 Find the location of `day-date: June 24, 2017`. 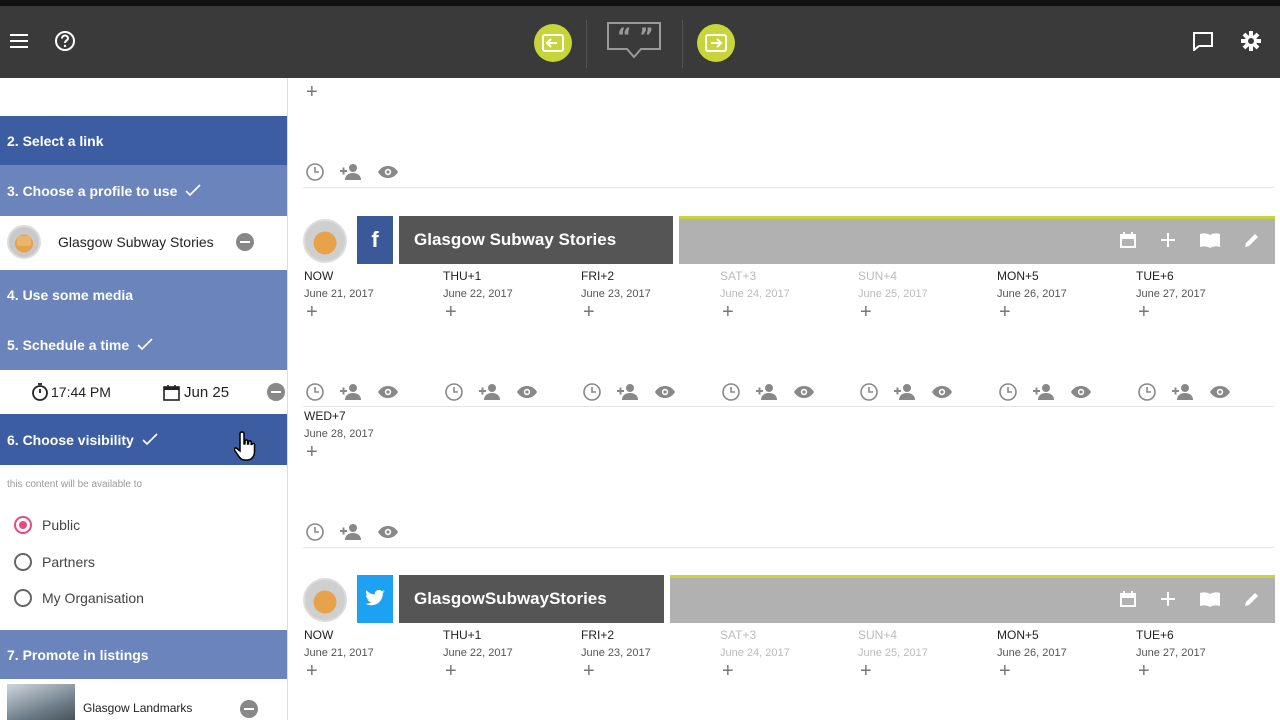

day-date: June 24, 2017 is located at coordinates (755, 653).